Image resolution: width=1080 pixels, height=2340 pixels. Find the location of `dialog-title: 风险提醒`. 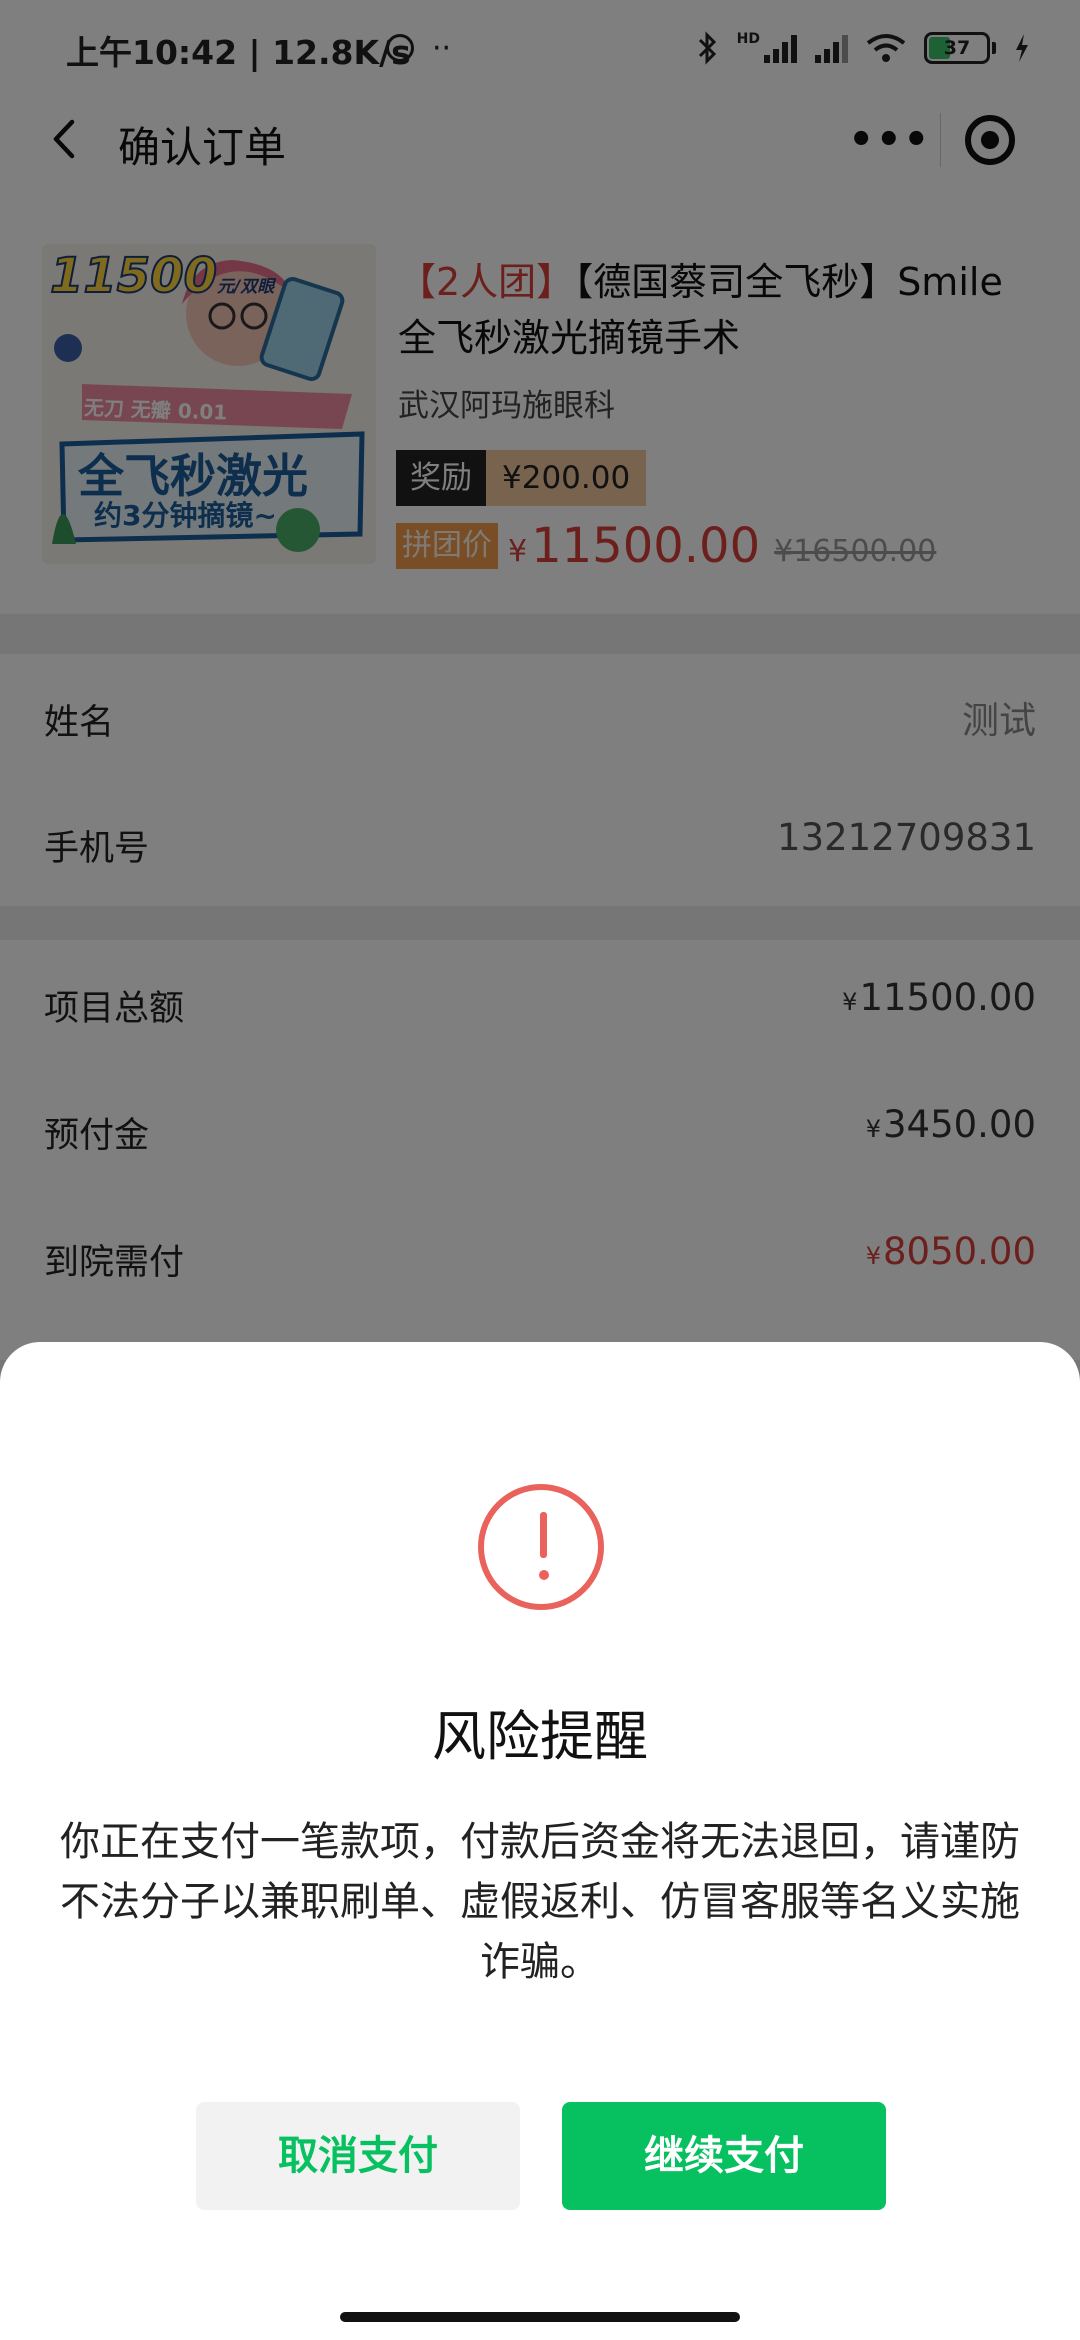

dialog-title: 风险提醒 is located at coordinates (540, 1736).